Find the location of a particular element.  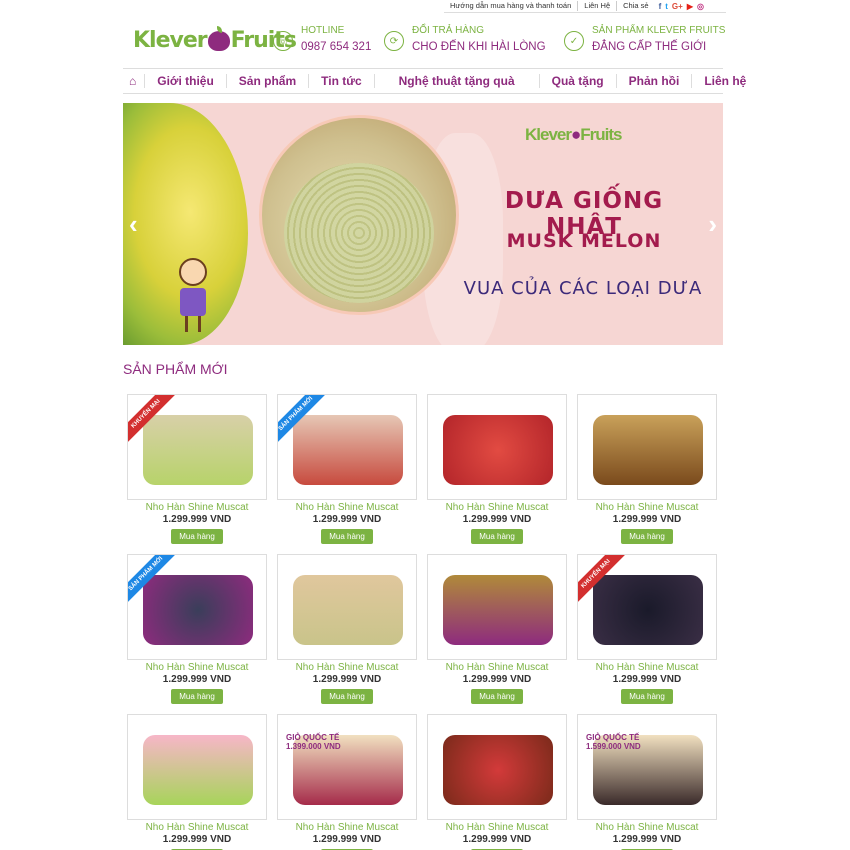

youtube-icon: ▶ is located at coordinates (690, 6).